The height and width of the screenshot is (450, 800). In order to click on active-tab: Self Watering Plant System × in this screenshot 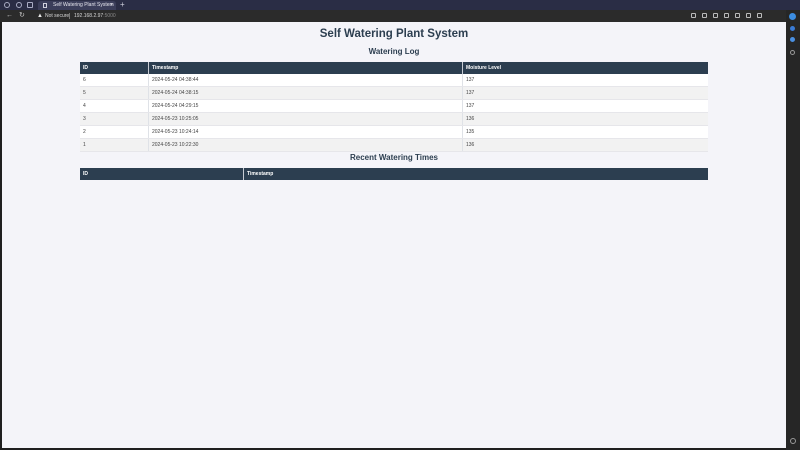, I will do `click(77, 5)`.